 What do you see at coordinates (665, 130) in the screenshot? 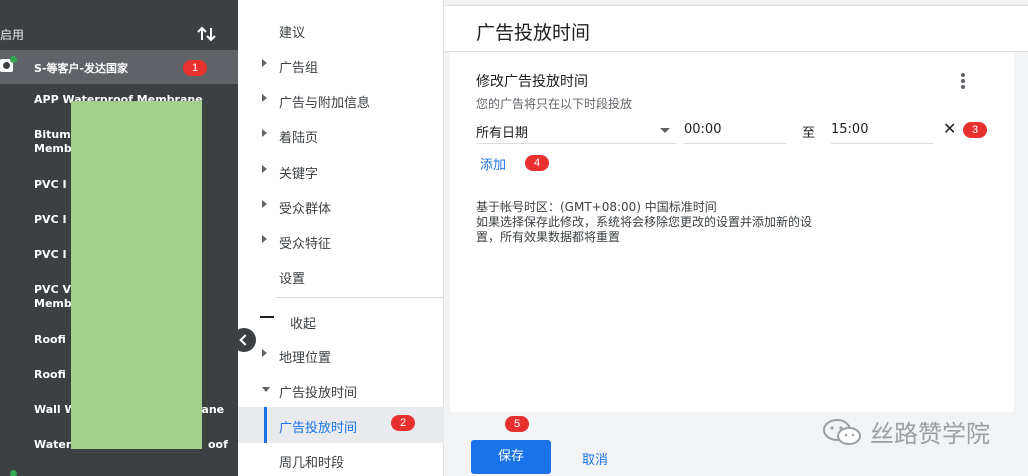
I see `dropdown-arrow-icon` at bounding box center [665, 130].